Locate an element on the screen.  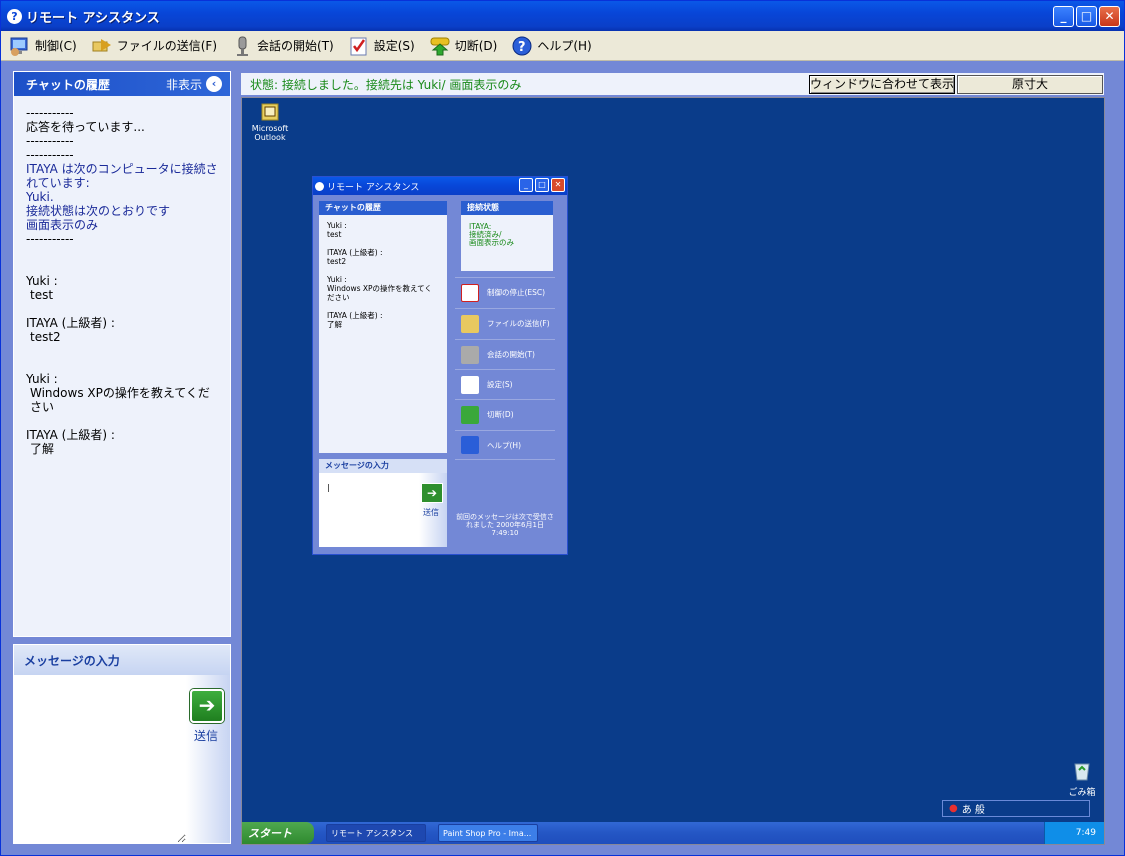
send-label: 送信 is located at coordinates (206, 736).